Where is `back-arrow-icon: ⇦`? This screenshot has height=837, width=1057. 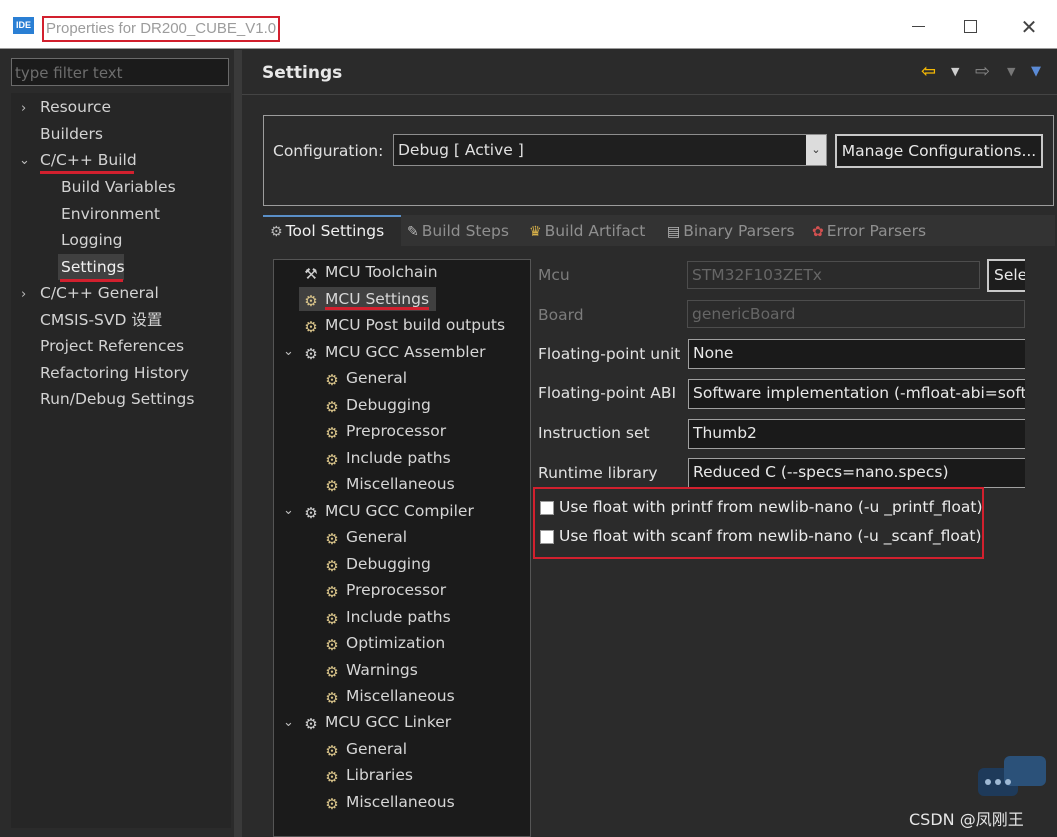 back-arrow-icon: ⇦ is located at coordinates (928, 71).